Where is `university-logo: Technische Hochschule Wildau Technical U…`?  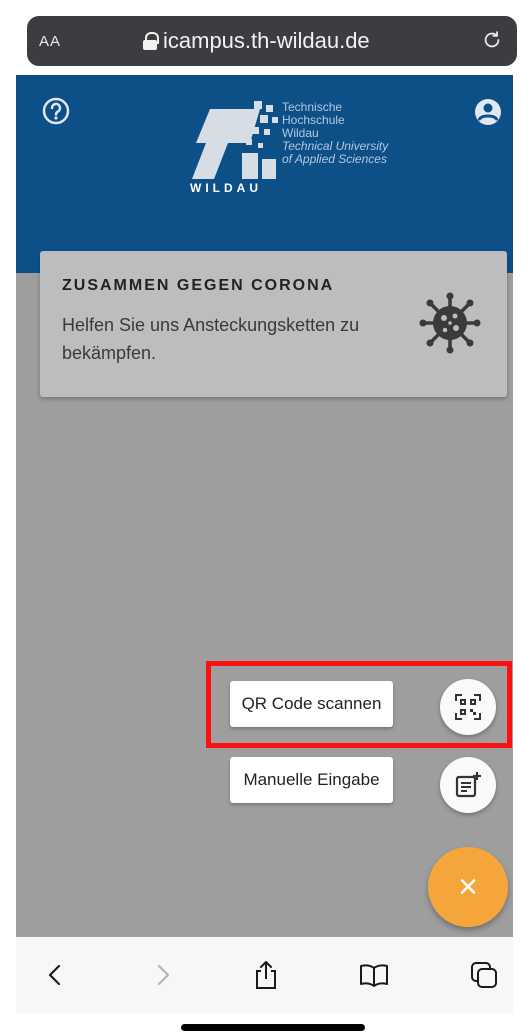 university-logo: Technische Hochschule Wildau Technical U… is located at coordinates (303, 149).